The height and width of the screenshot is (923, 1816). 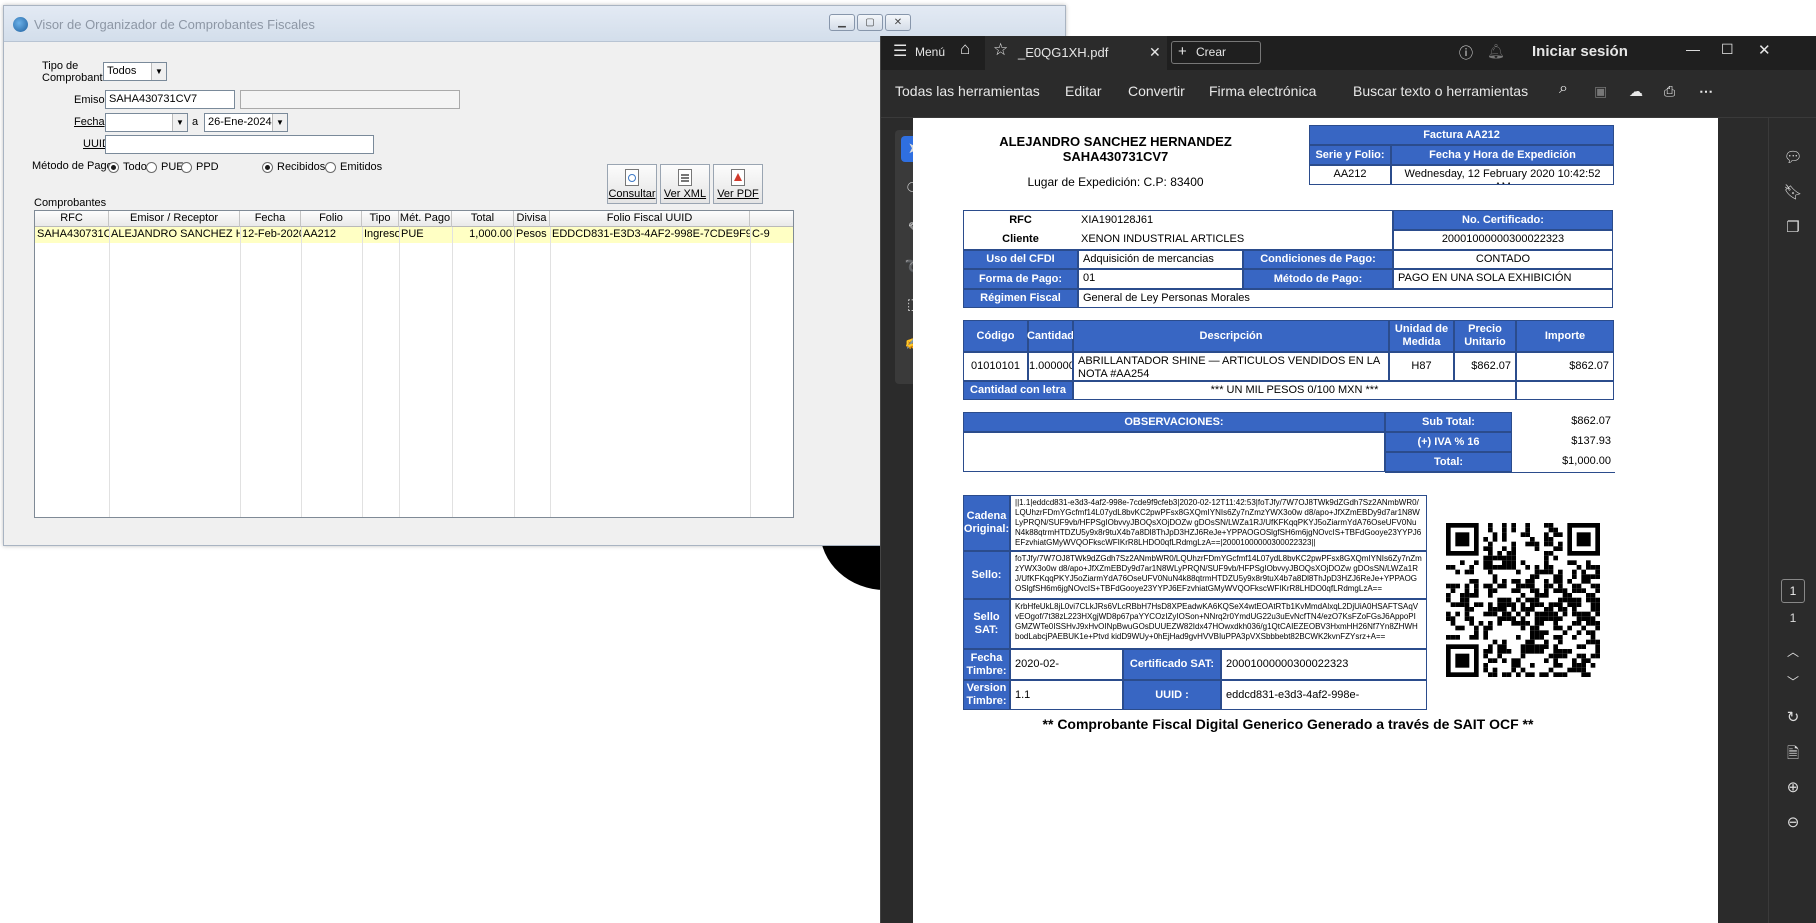 What do you see at coordinates (72, 166) in the screenshot?
I see `metodo-label: Método de Pago` at bounding box center [72, 166].